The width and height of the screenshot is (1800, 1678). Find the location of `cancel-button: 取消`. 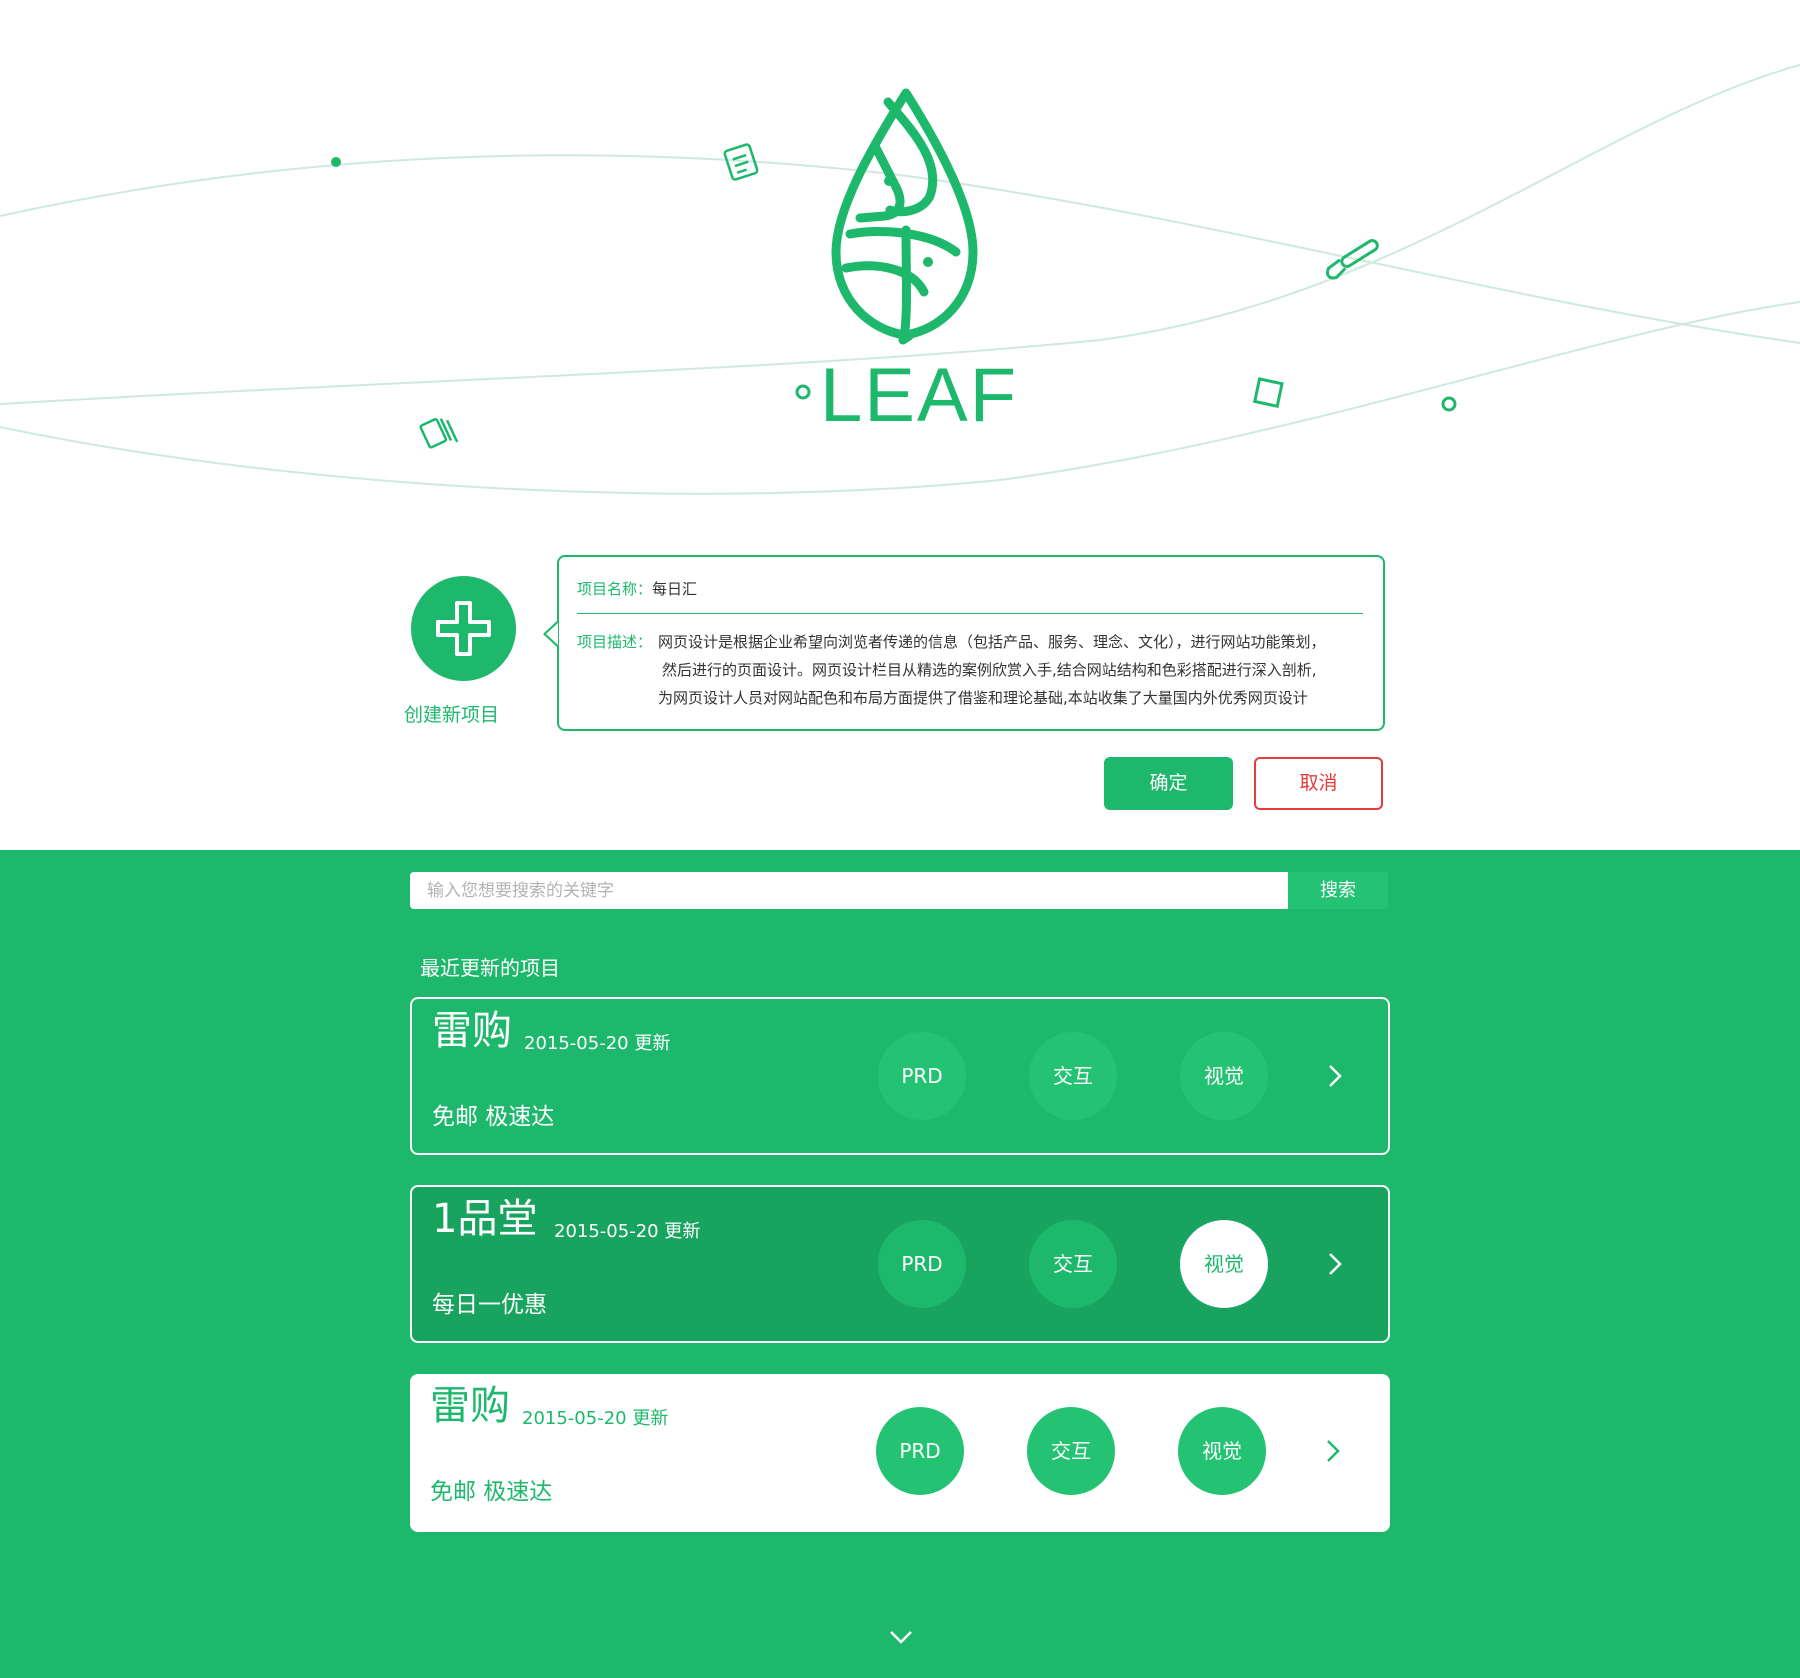

cancel-button: 取消 is located at coordinates (1318, 783).